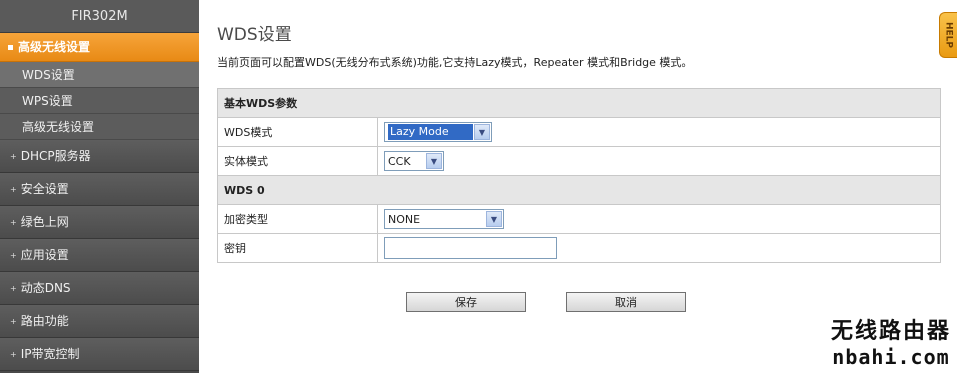  Describe the element at coordinates (99, 321) in the screenshot. I see `nav-routing: + 路由功能` at that location.